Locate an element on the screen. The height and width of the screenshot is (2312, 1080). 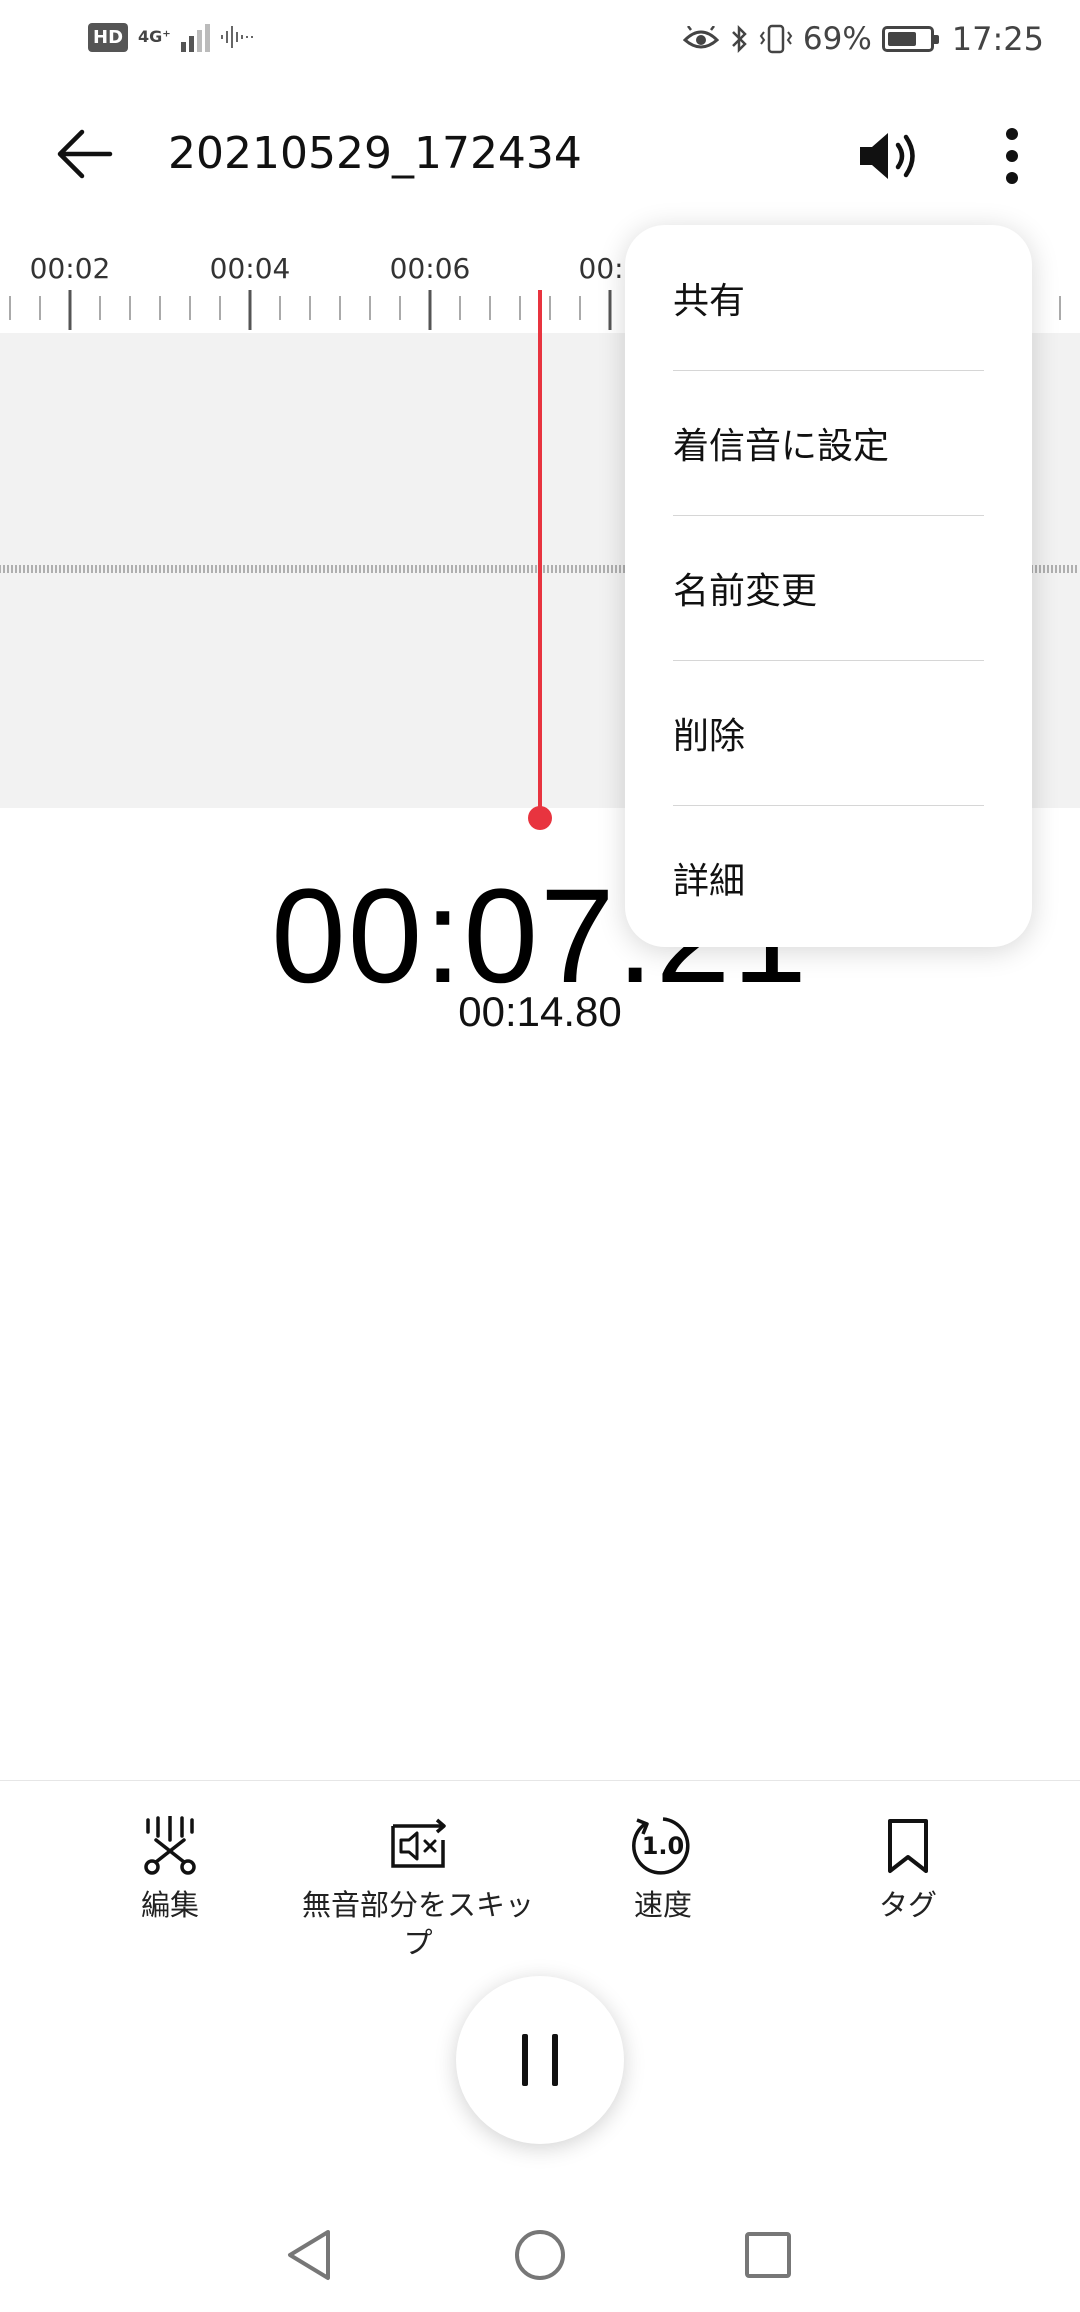
menu-item-label: 削除 is located at coordinates (709, 736).